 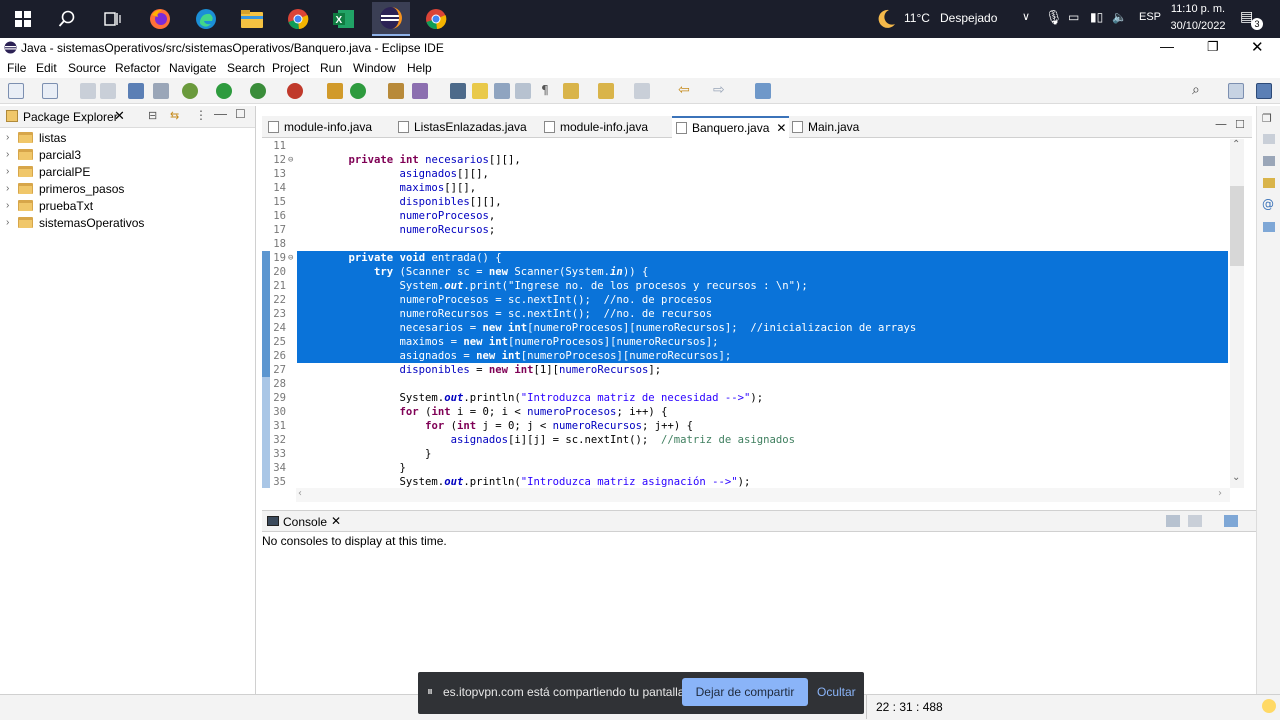 What do you see at coordinates (1220, 493) in the screenshot?
I see `scroll-right-icon: ›` at bounding box center [1220, 493].